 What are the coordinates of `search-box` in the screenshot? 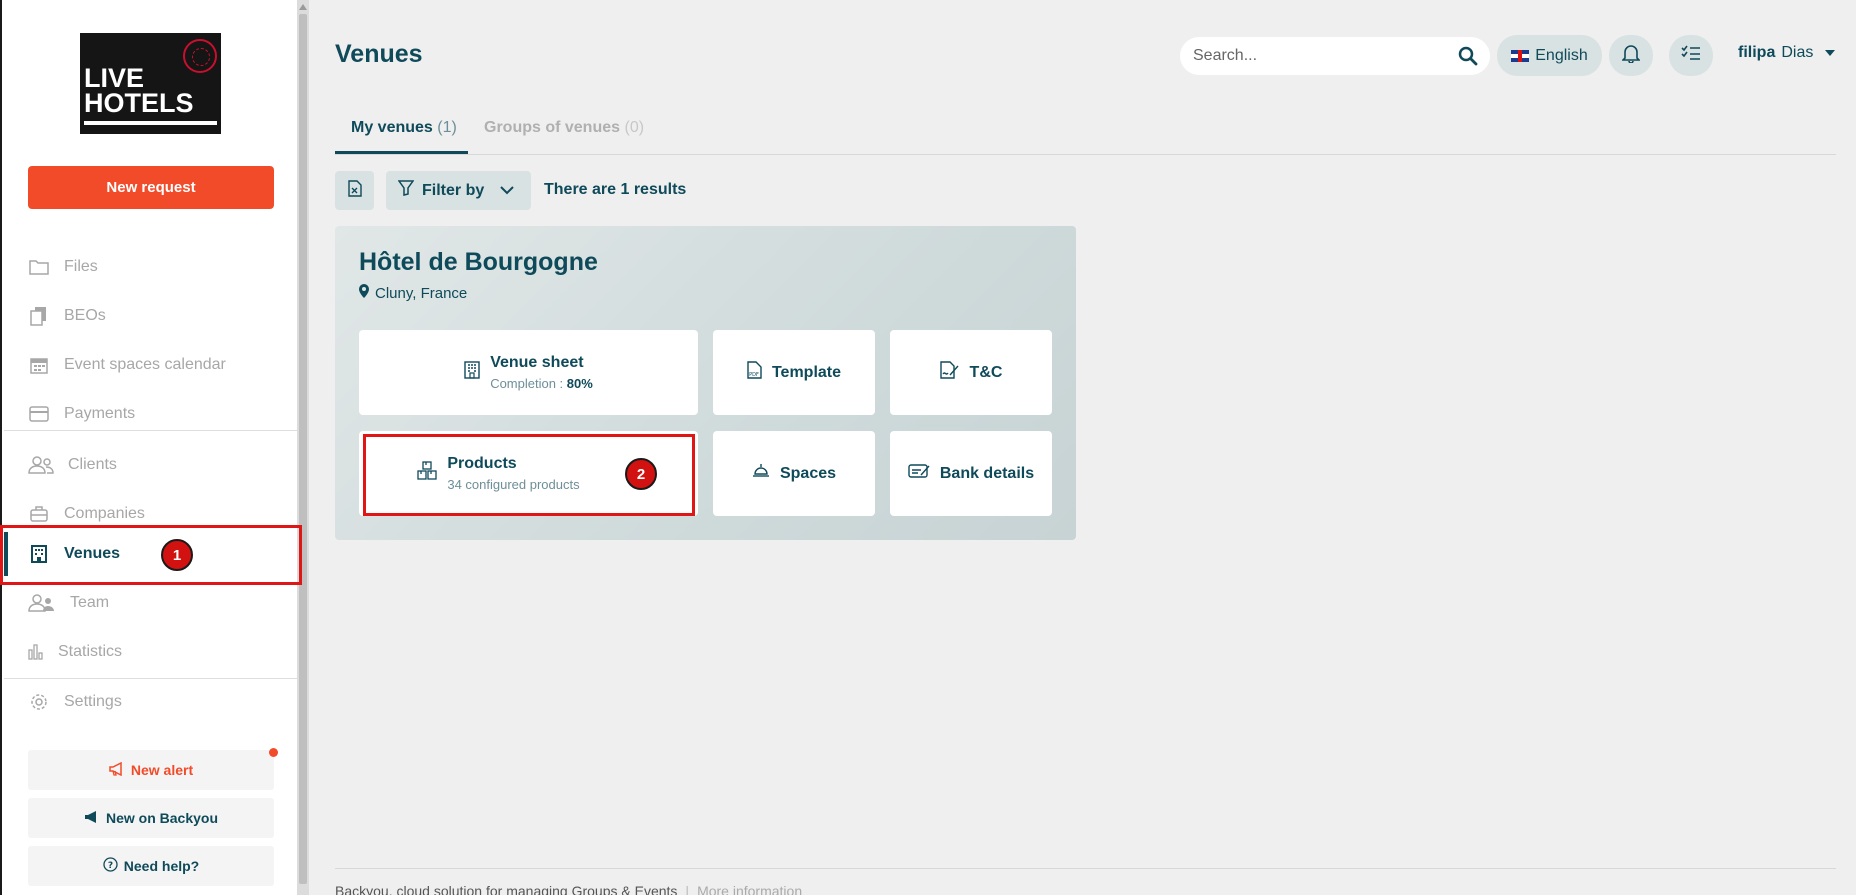 It's located at (1335, 56).